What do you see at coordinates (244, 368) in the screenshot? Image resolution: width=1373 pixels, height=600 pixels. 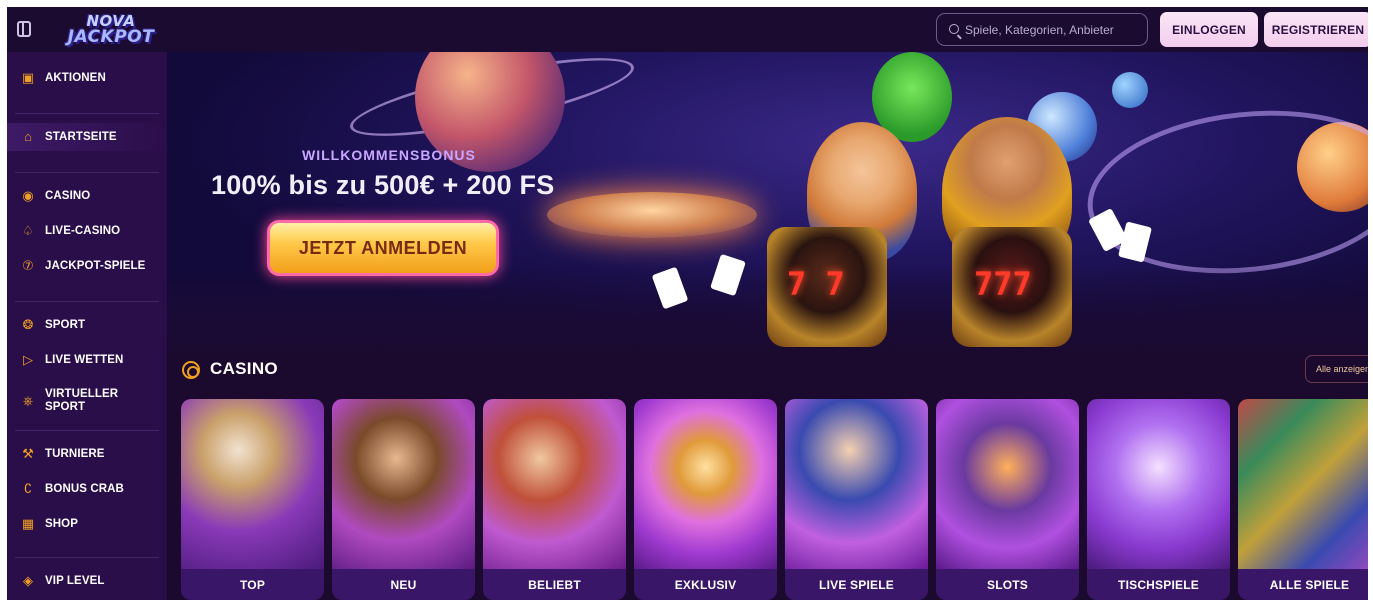 I see `section-title: CASINO` at bounding box center [244, 368].